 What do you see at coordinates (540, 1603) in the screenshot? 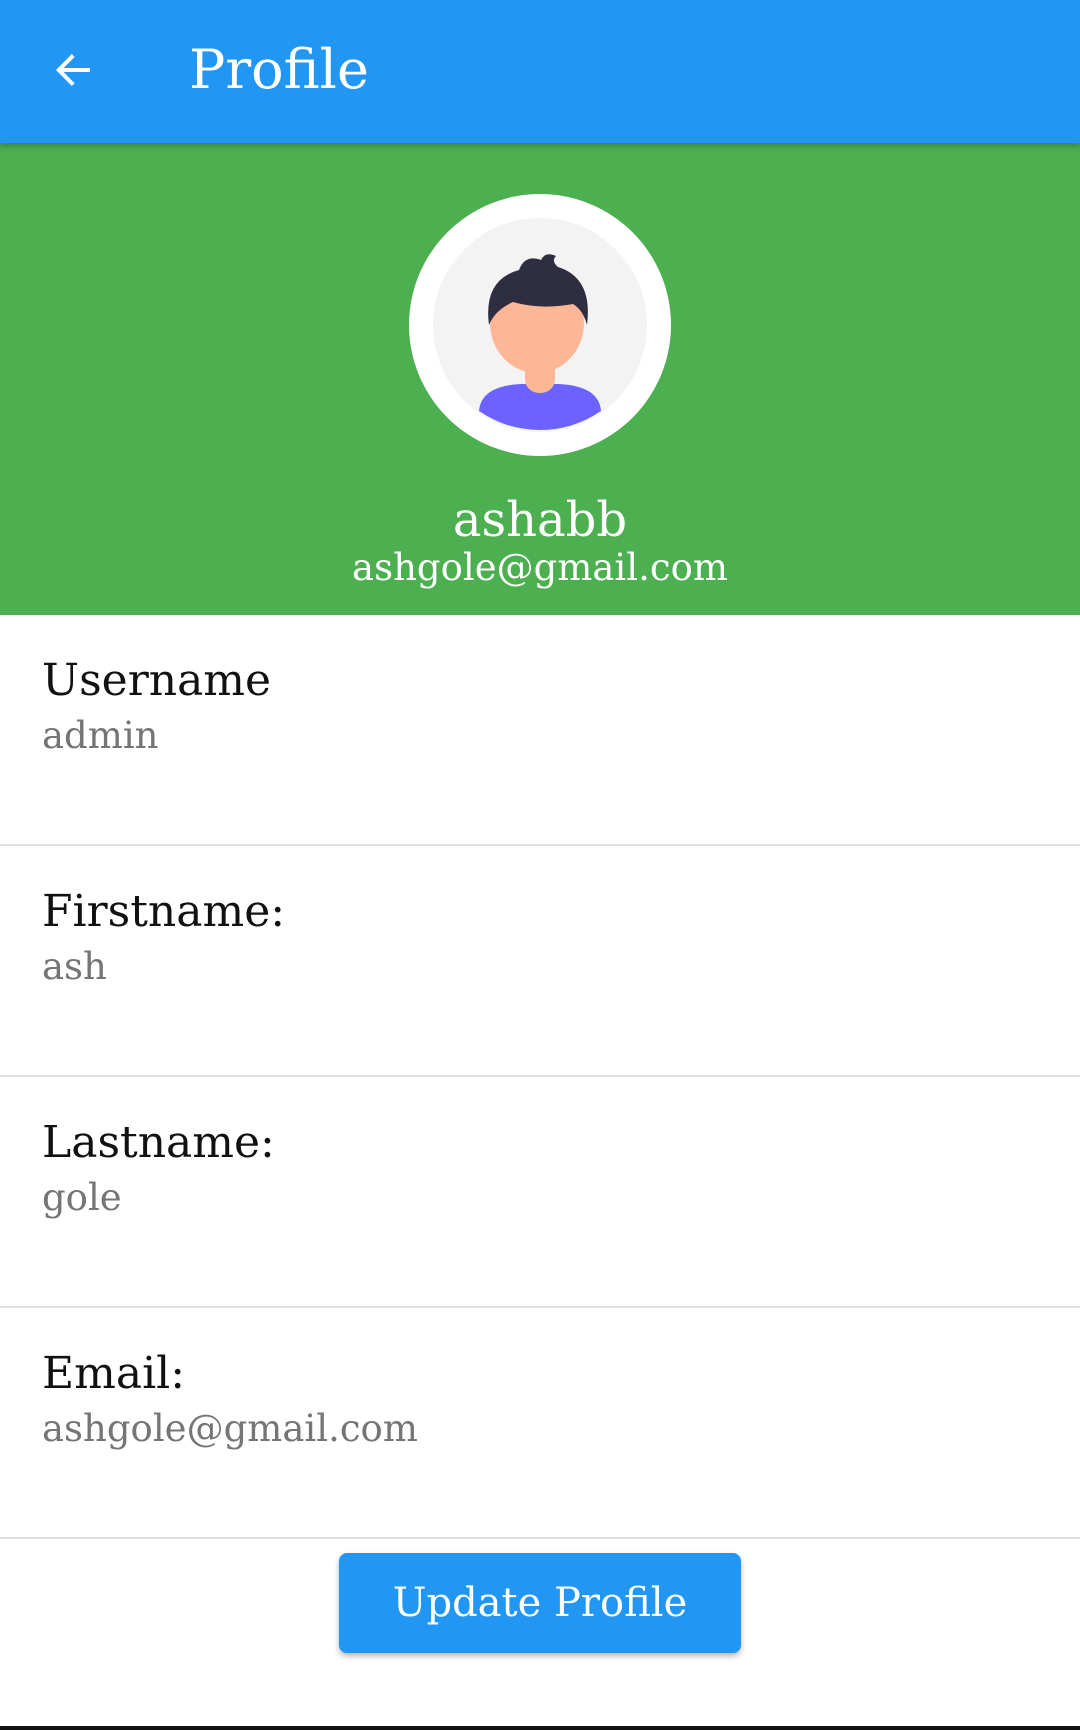
I see `update-profile-button: Update Profile` at bounding box center [540, 1603].